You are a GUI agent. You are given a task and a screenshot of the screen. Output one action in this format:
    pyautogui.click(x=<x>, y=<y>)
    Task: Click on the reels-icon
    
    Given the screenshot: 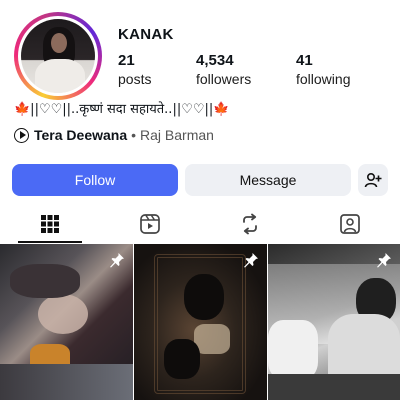 What is the action you would take?
    pyautogui.click(x=150, y=224)
    